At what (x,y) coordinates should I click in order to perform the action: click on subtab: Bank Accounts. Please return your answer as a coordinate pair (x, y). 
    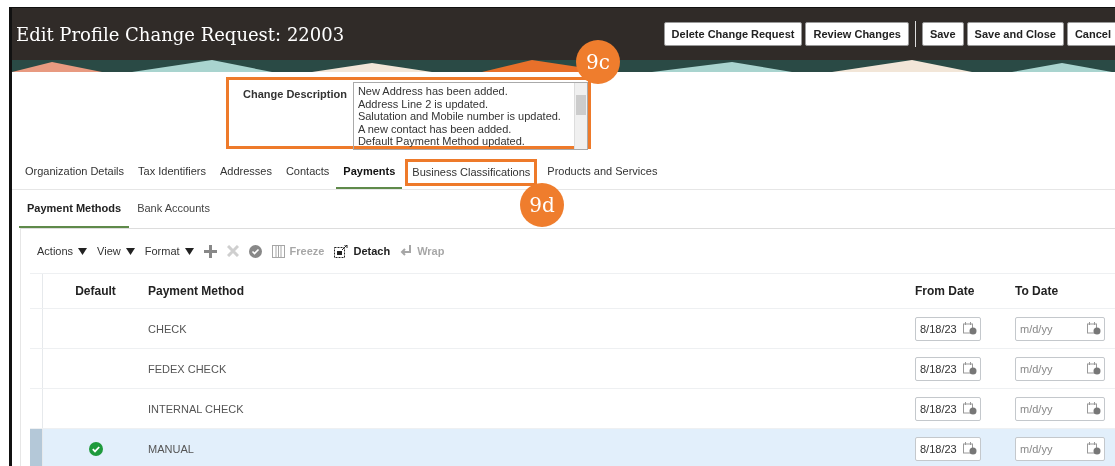
    Looking at the image, I should click on (173, 209).